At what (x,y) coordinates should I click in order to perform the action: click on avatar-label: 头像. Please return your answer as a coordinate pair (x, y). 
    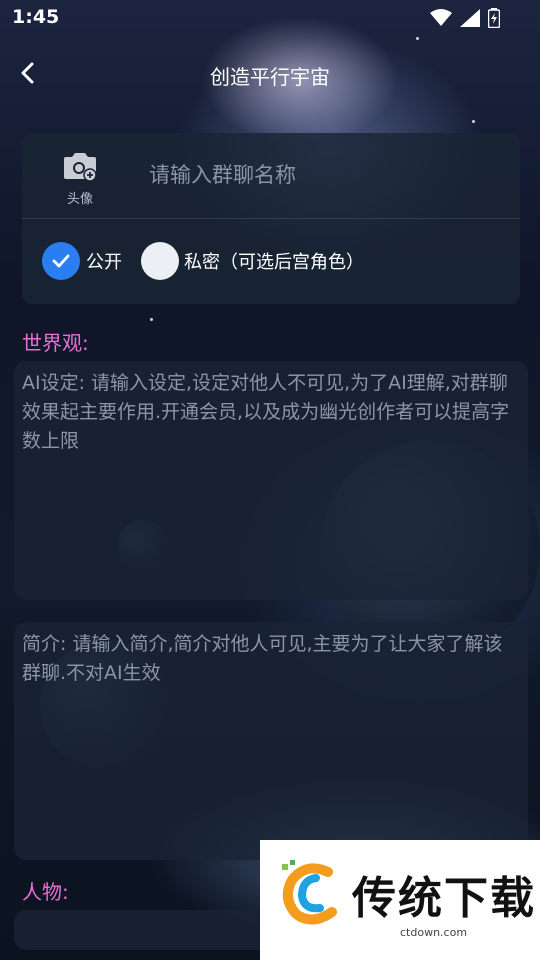
    Looking at the image, I should click on (79, 199).